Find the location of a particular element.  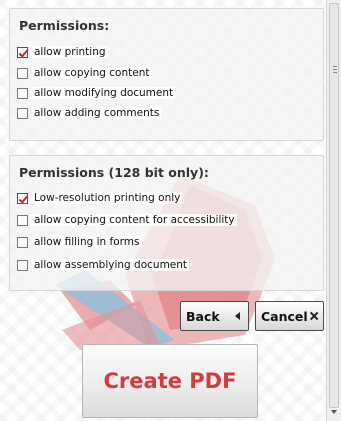

checkbox-allow-assembling-document: allow assemblying document is located at coordinates (103, 265).